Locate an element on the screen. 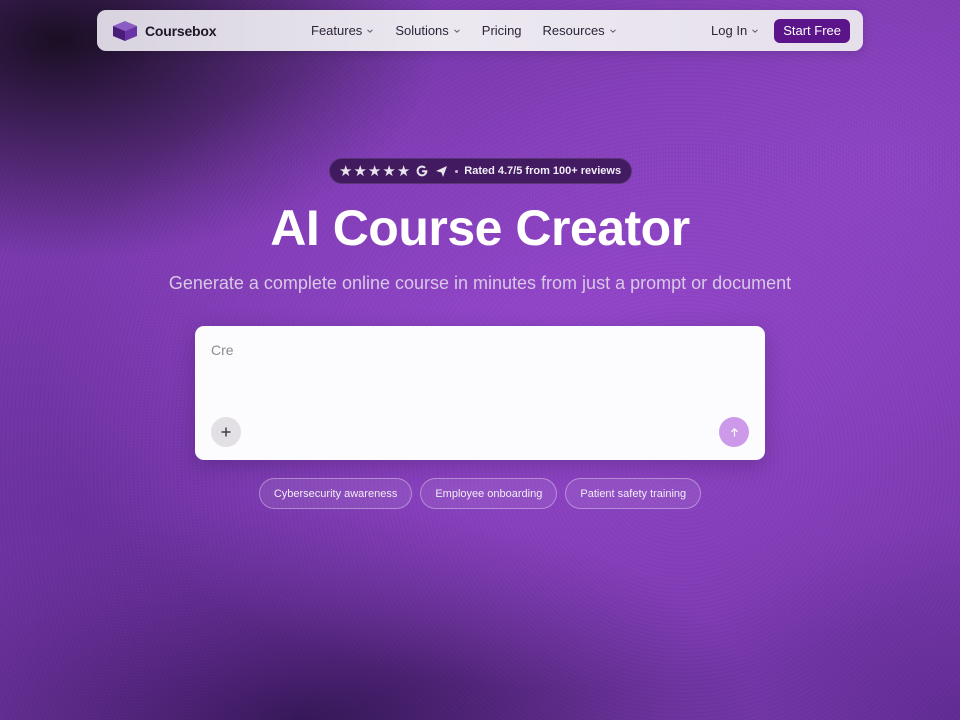  nav-item-label: Resources is located at coordinates (573, 30).